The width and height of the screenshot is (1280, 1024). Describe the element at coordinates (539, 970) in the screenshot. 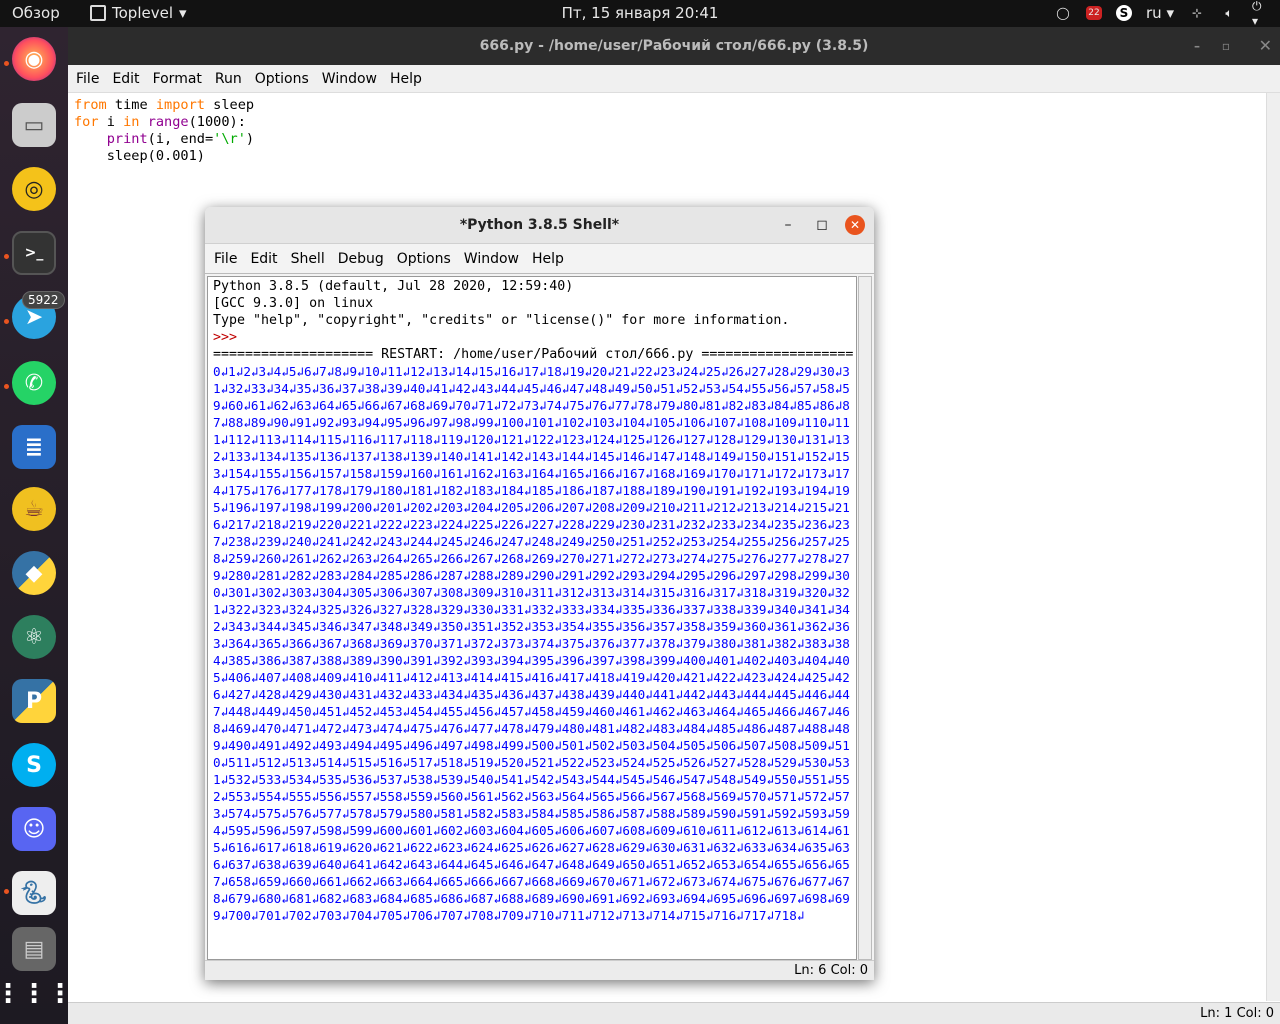

I see `shell-statusbar: Ln: 6 Col: 0` at that location.